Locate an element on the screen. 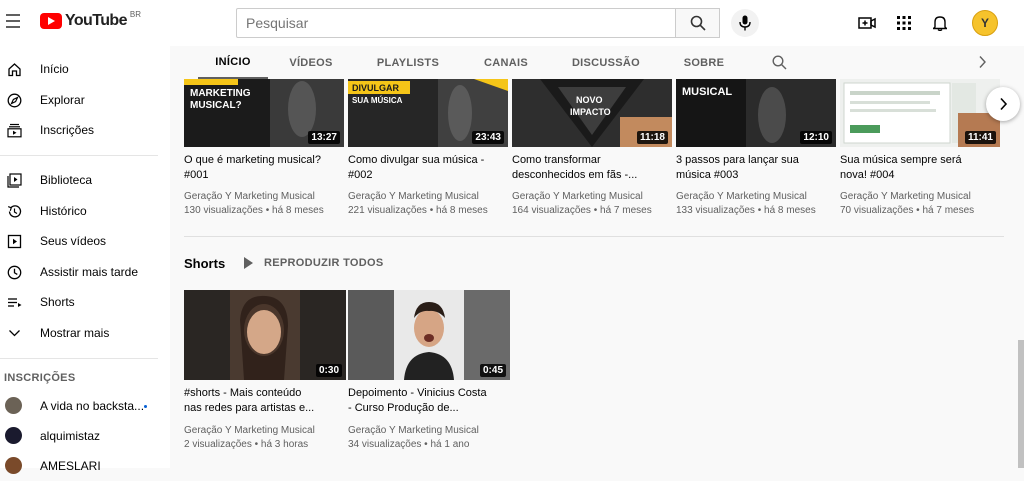  video-meta: 164 visualizações • há 7 meses is located at coordinates (597, 210).